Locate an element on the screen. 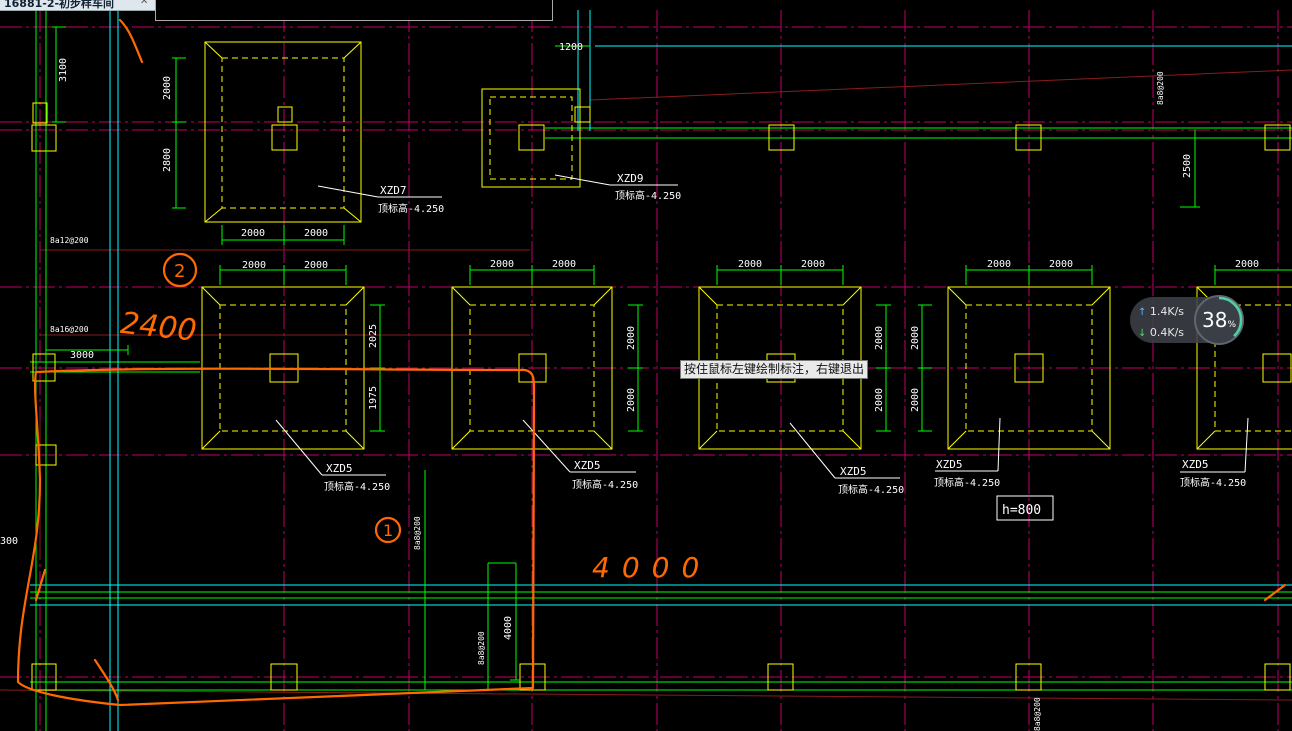  drawing-tab: 16881-2-初步样车间 ✕ is located at coordinates (77, 5).